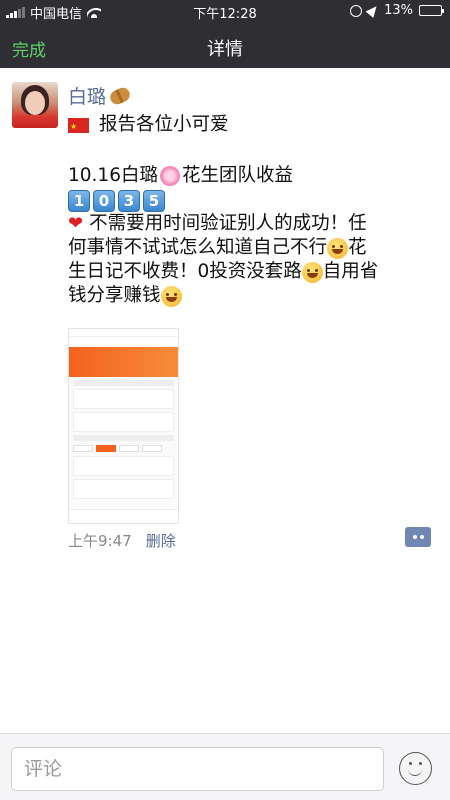 This screenshot has height=800, width=450. What do you see at coordinates (78, 127) in the screenshot?
I see `china-flag-icon` at bounding box center [78, 127].